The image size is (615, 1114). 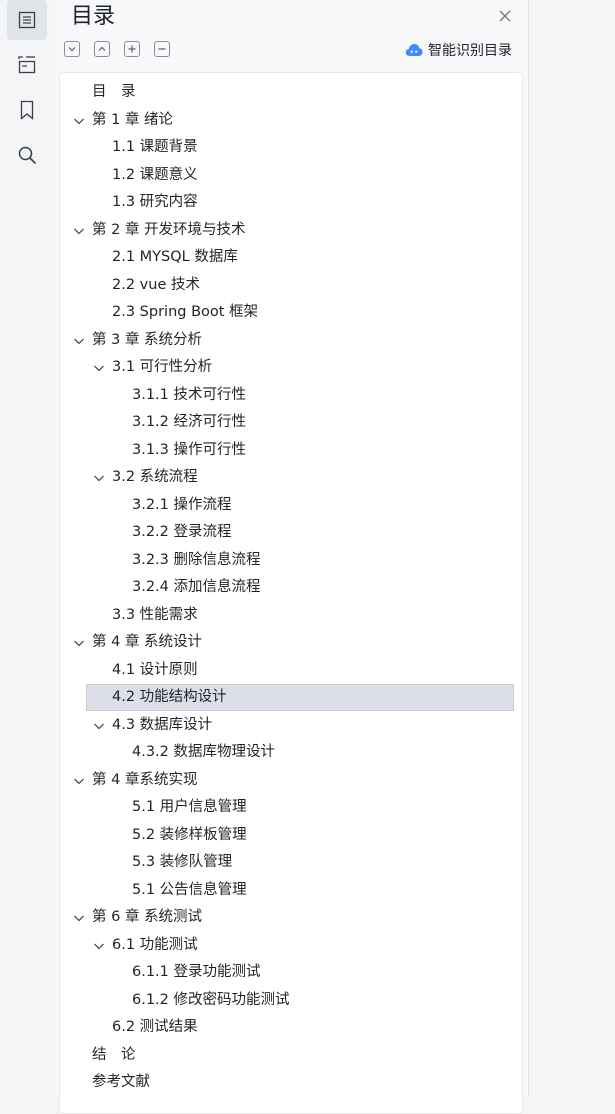 I want to click on add-entry-button, so click(x=132, y=49).